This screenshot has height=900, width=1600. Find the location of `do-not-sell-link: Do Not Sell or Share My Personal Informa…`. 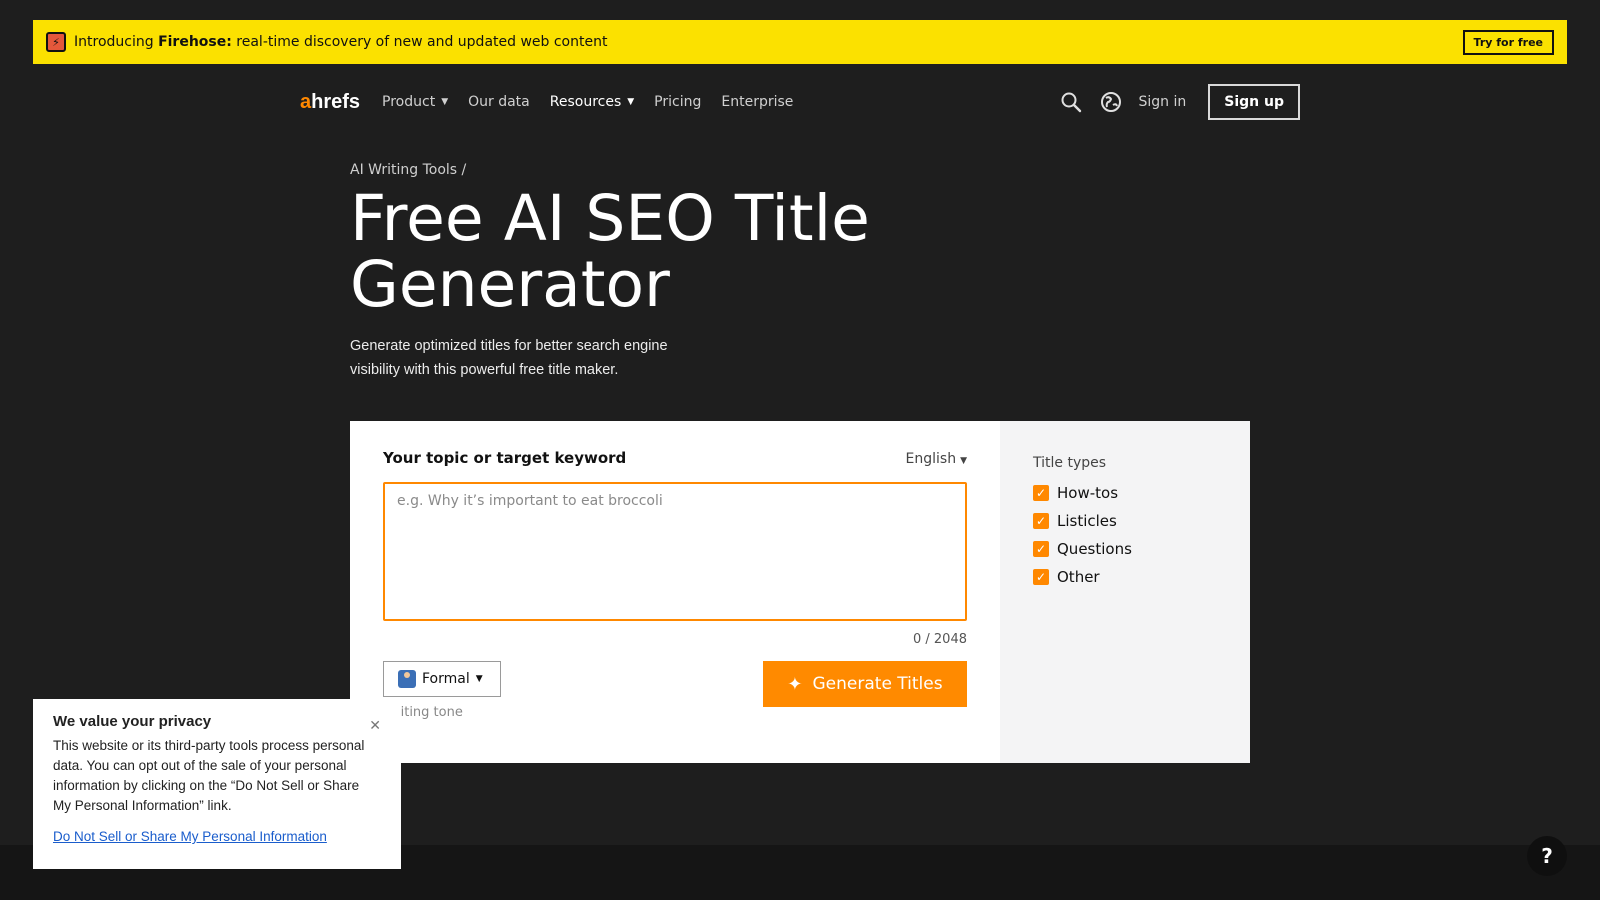

do-not-sell-link: Do Not Sell or Share My Personal Informa… is located at coordinates (217, 836).